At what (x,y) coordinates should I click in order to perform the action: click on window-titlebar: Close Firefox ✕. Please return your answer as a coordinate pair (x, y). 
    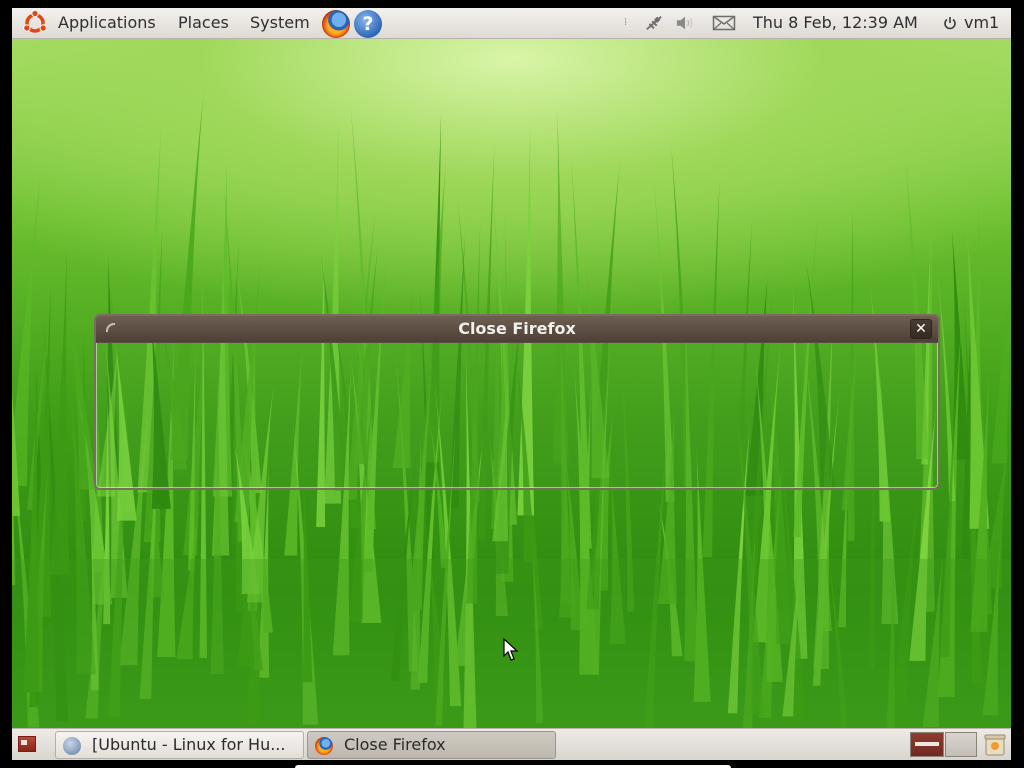
    Looking at the image, I should click on (517, 329).